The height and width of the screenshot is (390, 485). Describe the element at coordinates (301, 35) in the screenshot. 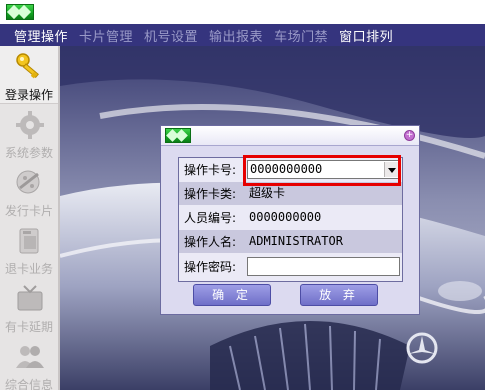

I see `menu-parking-access: 车场门禁` at that location.